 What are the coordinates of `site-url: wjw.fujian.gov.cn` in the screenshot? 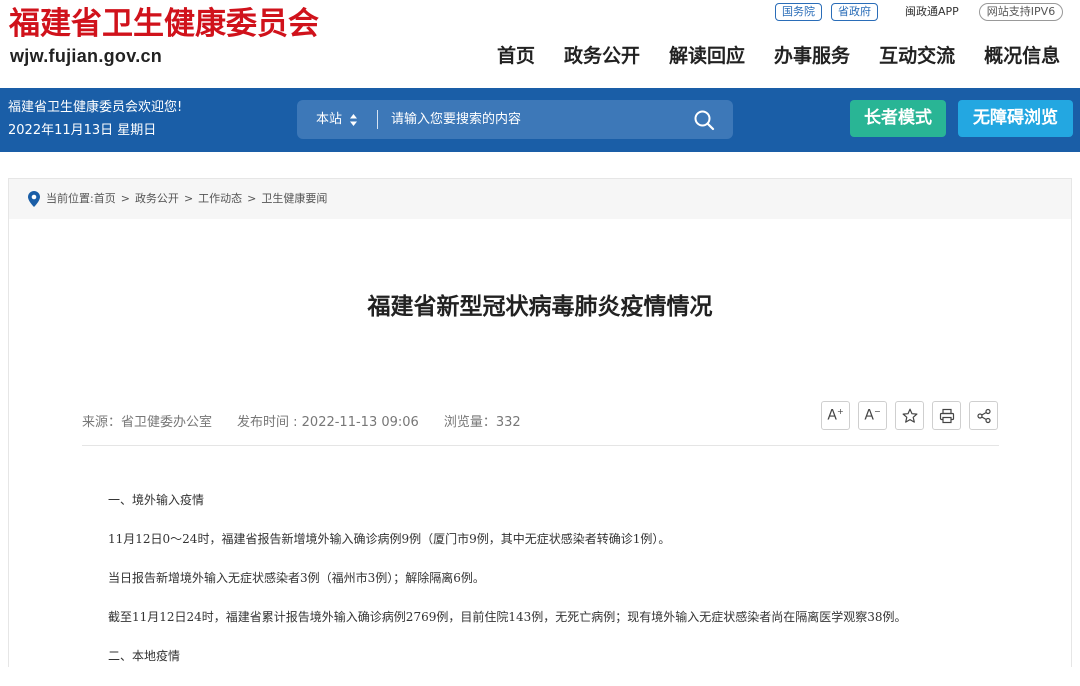 It's located at (86, 56).